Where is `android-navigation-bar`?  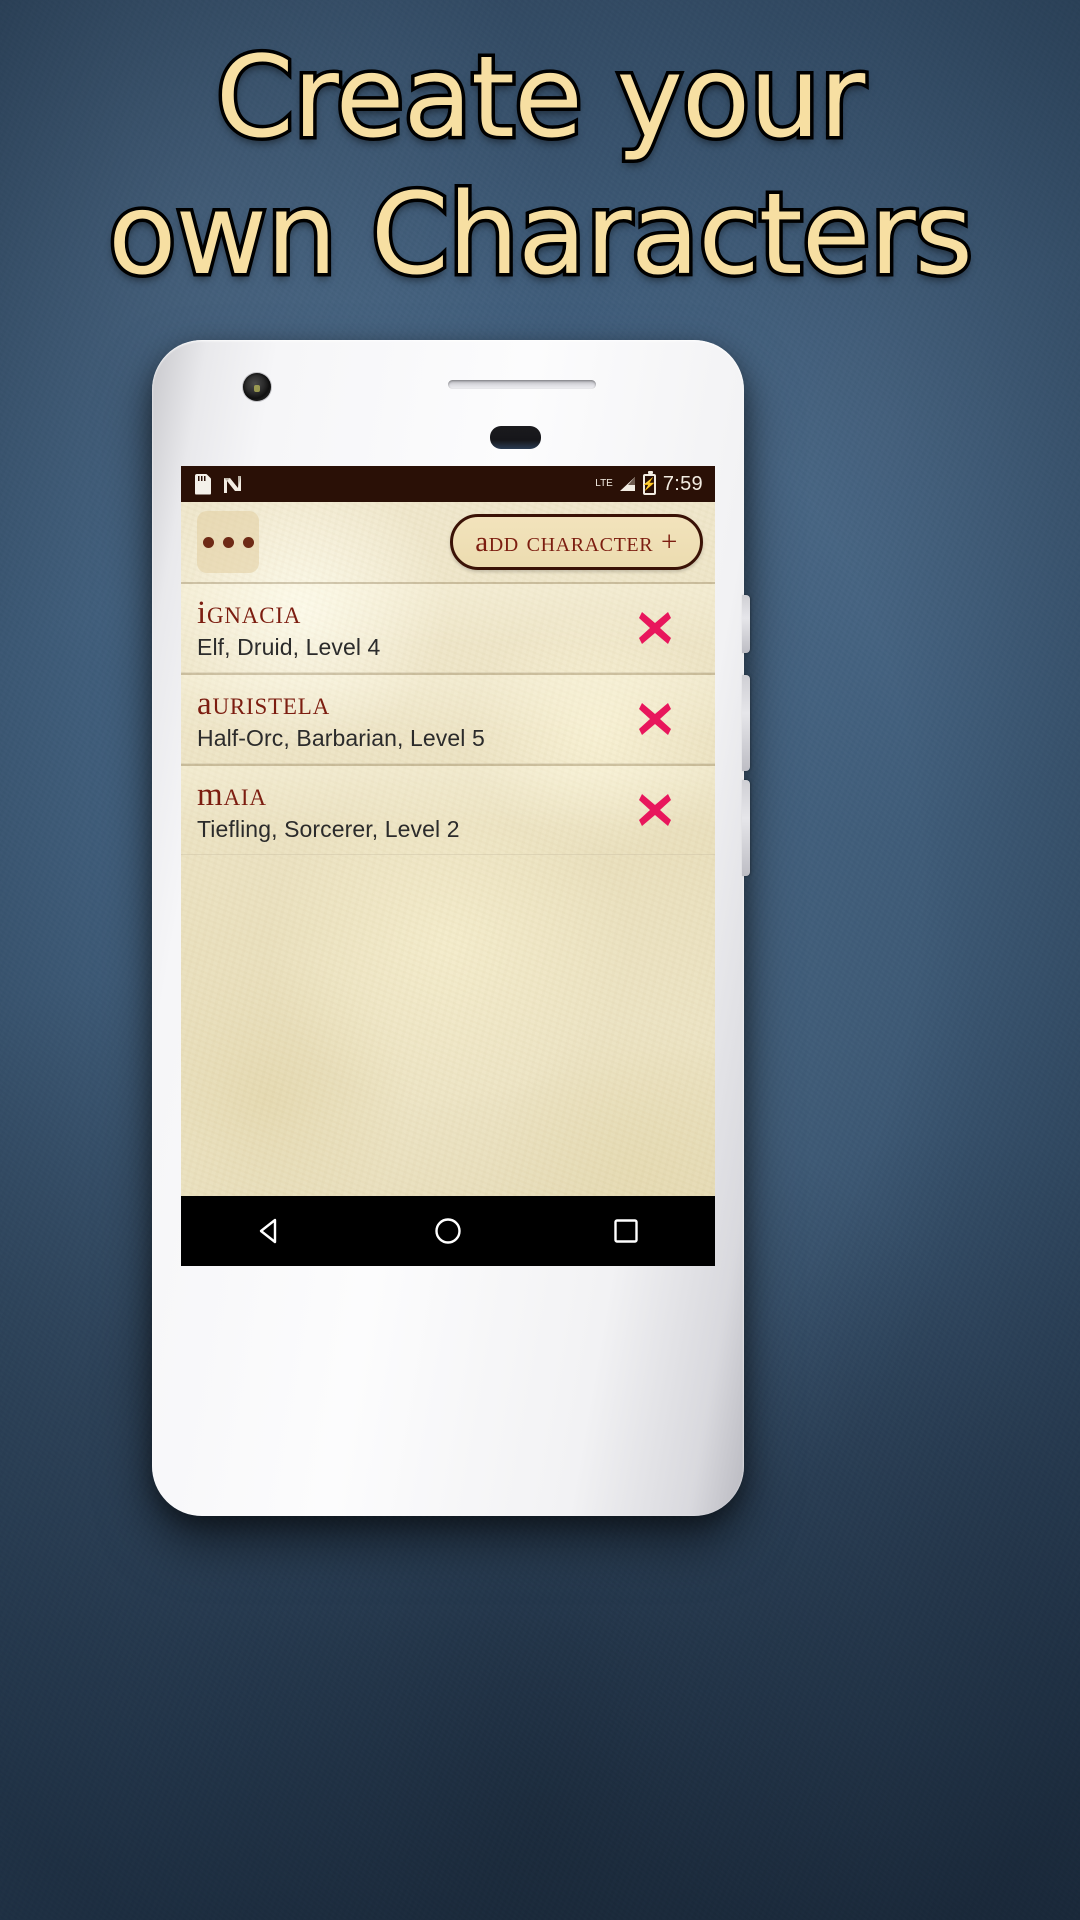 android-navigation-bar is located at coordinates (448, 1231).